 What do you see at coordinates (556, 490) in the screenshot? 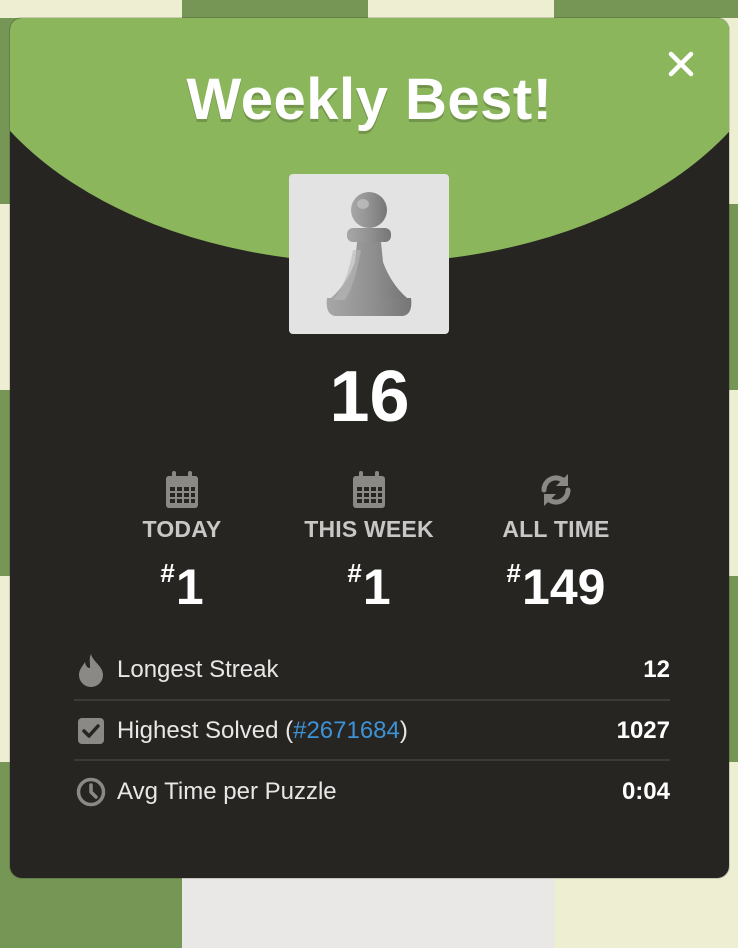
I see `refresh-icon` at bounding box center [556, 490].